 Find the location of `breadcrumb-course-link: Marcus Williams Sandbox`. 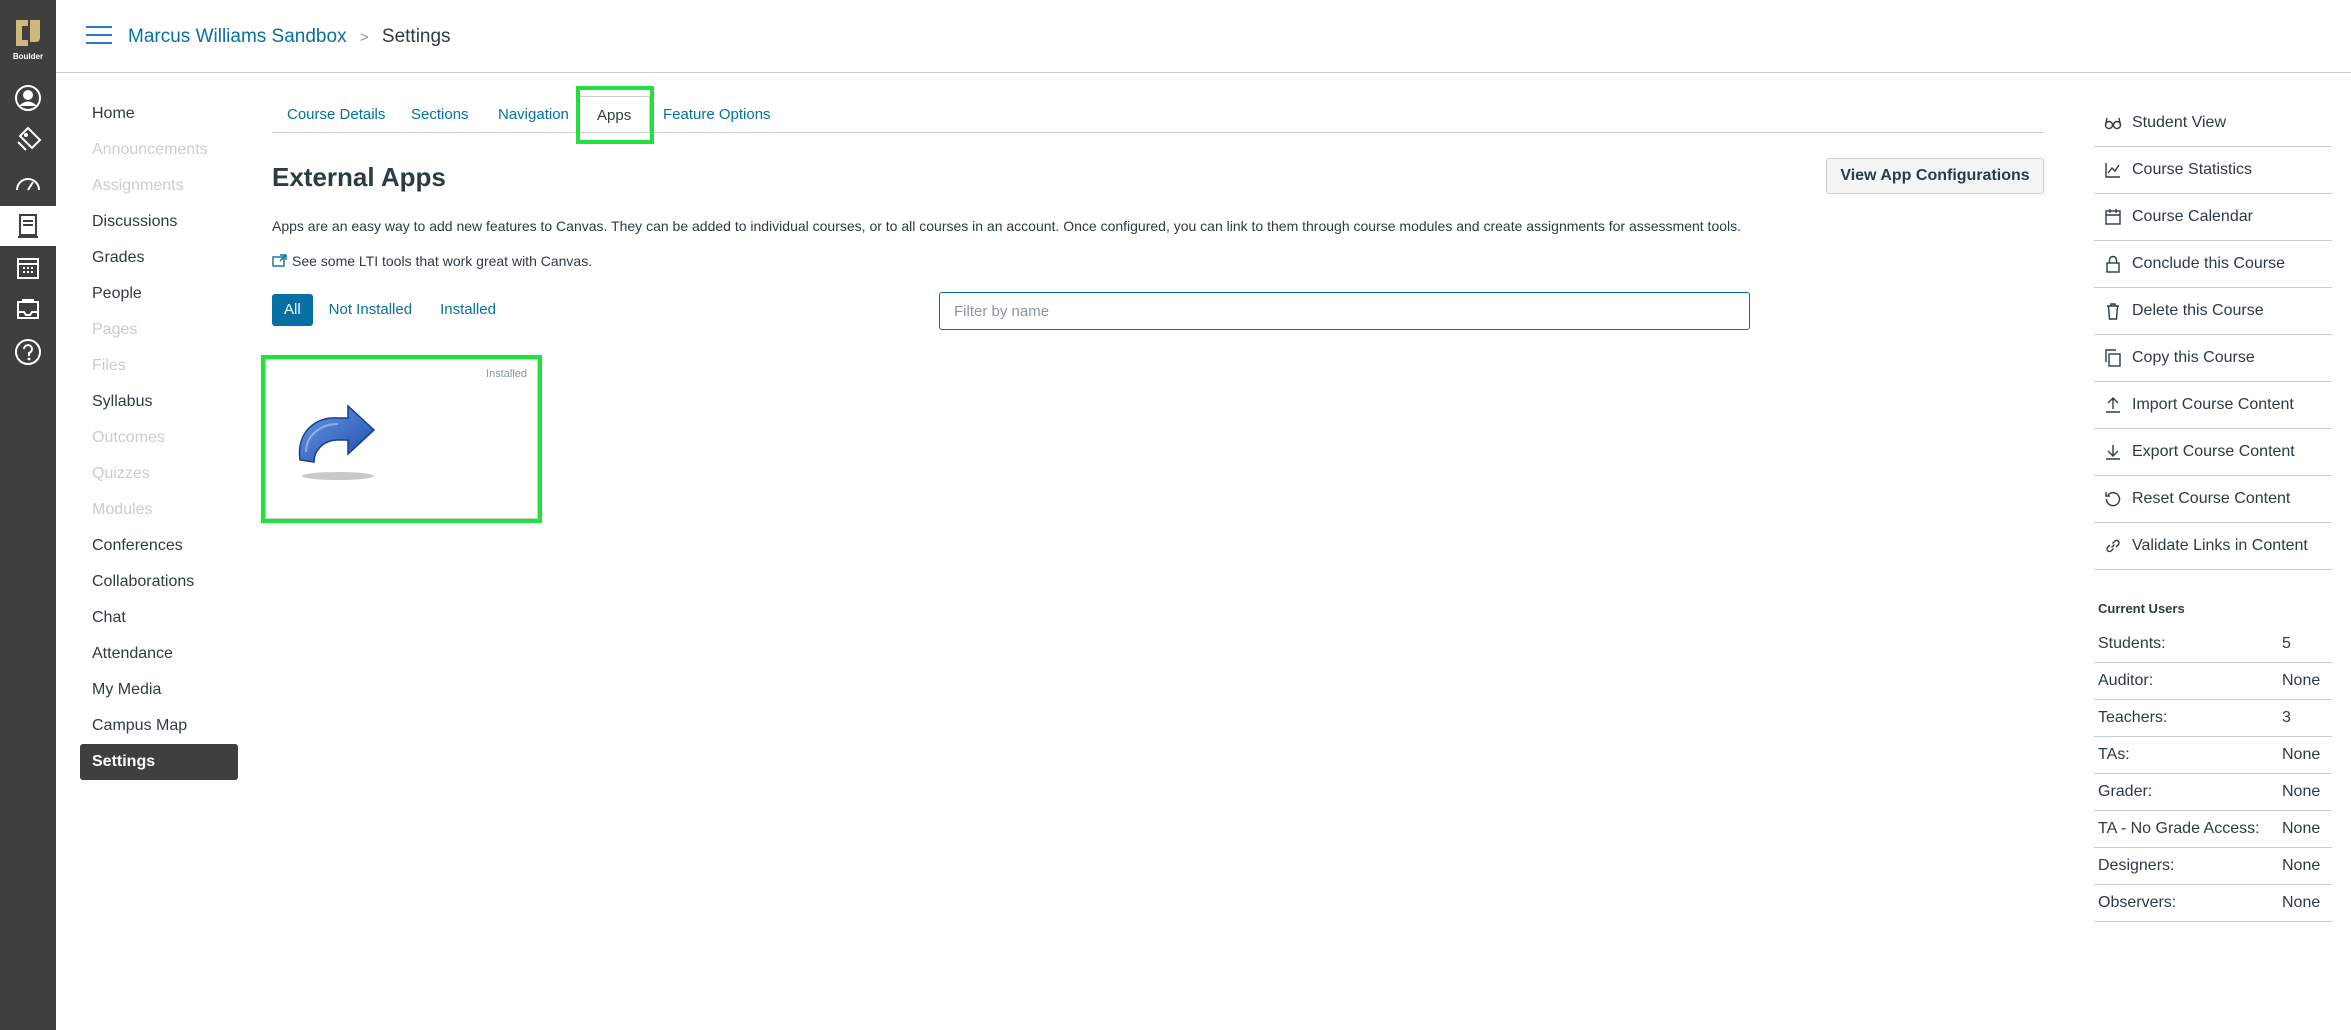

breadcrumb-course-link: Marcus Williams Sandbox is located at coordinates (237, 36).